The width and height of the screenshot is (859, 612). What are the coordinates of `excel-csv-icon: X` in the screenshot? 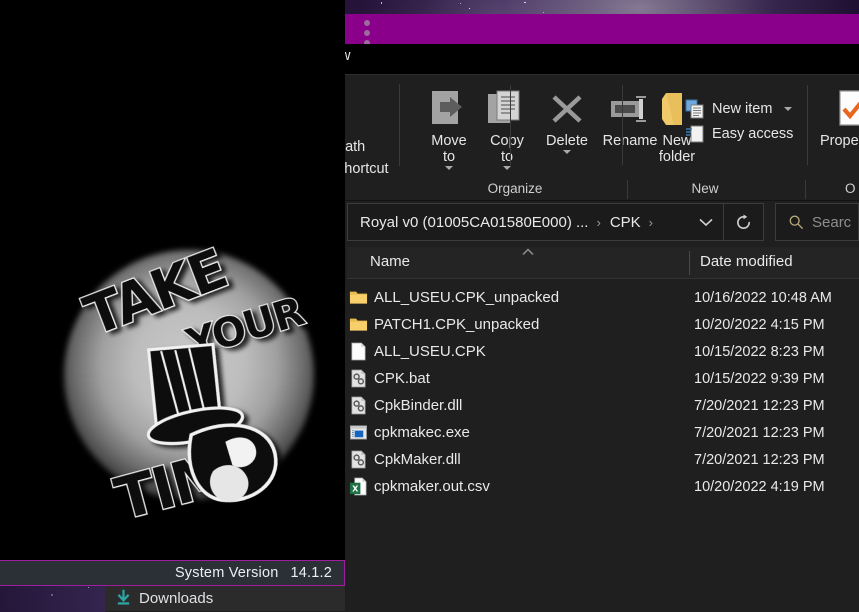 It's located at (358, 486).